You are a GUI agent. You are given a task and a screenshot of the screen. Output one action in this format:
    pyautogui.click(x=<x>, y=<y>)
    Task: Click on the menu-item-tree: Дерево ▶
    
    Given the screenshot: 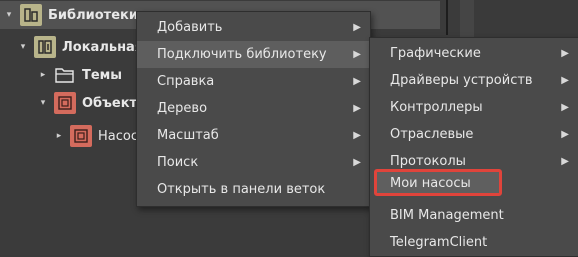 What is the action you would take?
    pyautogui.click(x=253, y=108)
    